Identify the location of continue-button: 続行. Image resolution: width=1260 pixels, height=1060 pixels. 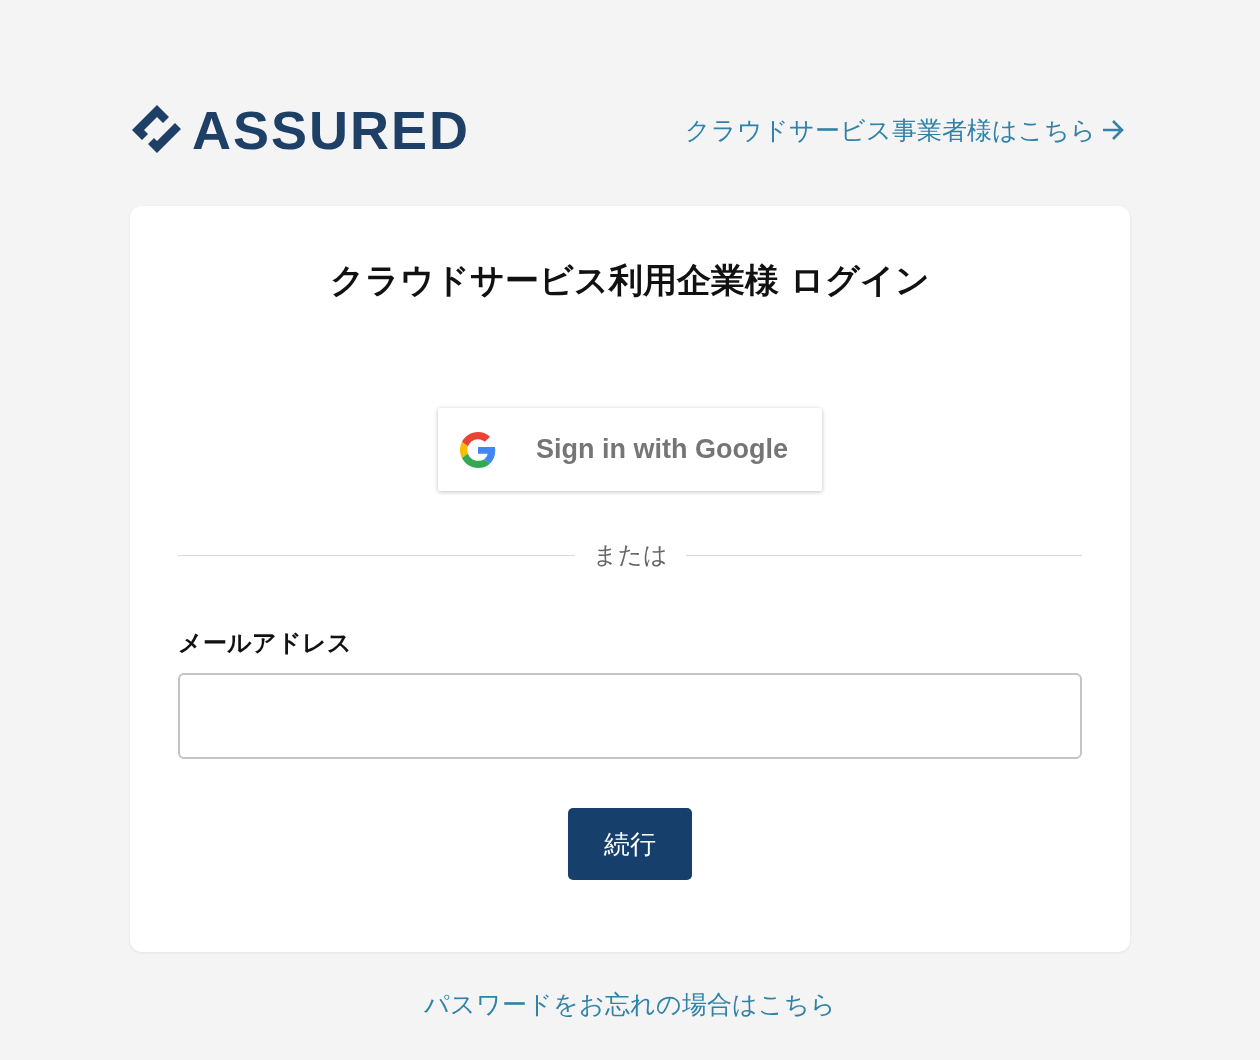
(630, 844).